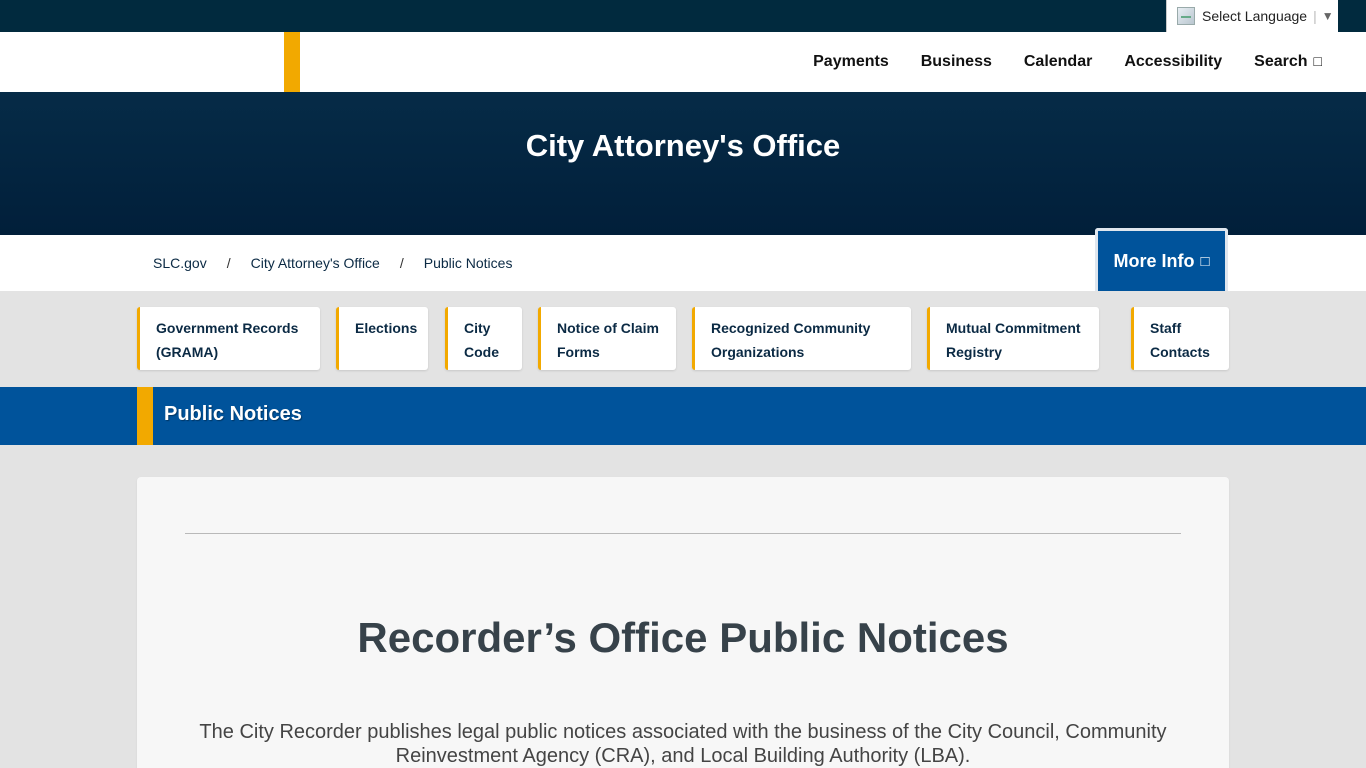  Describe the element at coordinates (607, 338) in the screenshot. I see `quick-link-notice-of-claim: Notice of Claim Forms` at that location.